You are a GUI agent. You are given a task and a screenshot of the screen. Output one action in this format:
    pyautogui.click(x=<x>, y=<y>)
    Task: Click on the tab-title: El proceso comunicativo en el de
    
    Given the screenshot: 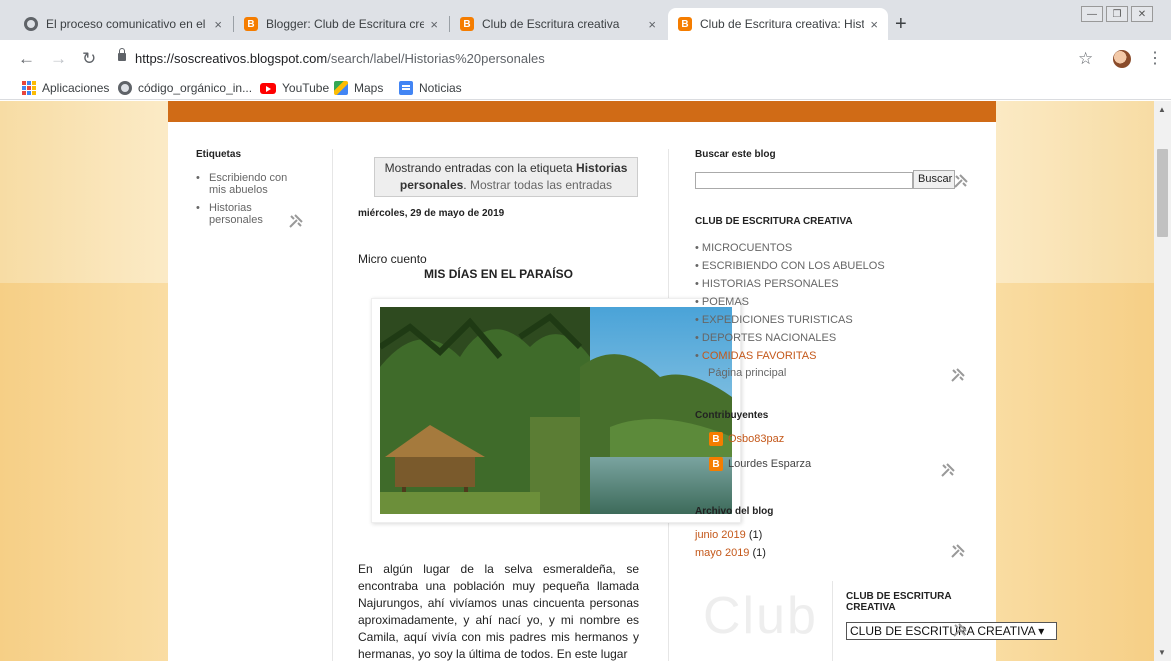 What is the action you would take?
    pyautogui.click(x=127, y=24)
    